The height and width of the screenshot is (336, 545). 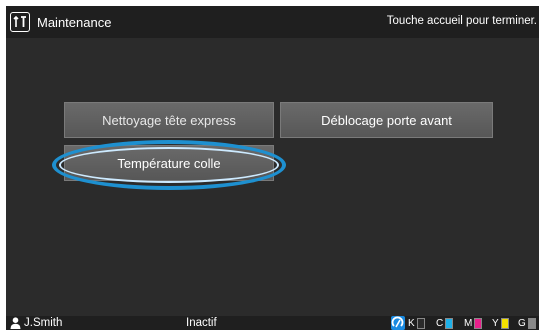 What do you see at coordinates (411, 323) in the screenshot?
I see `ink-k-label: K` at bounding box center [411, 323].